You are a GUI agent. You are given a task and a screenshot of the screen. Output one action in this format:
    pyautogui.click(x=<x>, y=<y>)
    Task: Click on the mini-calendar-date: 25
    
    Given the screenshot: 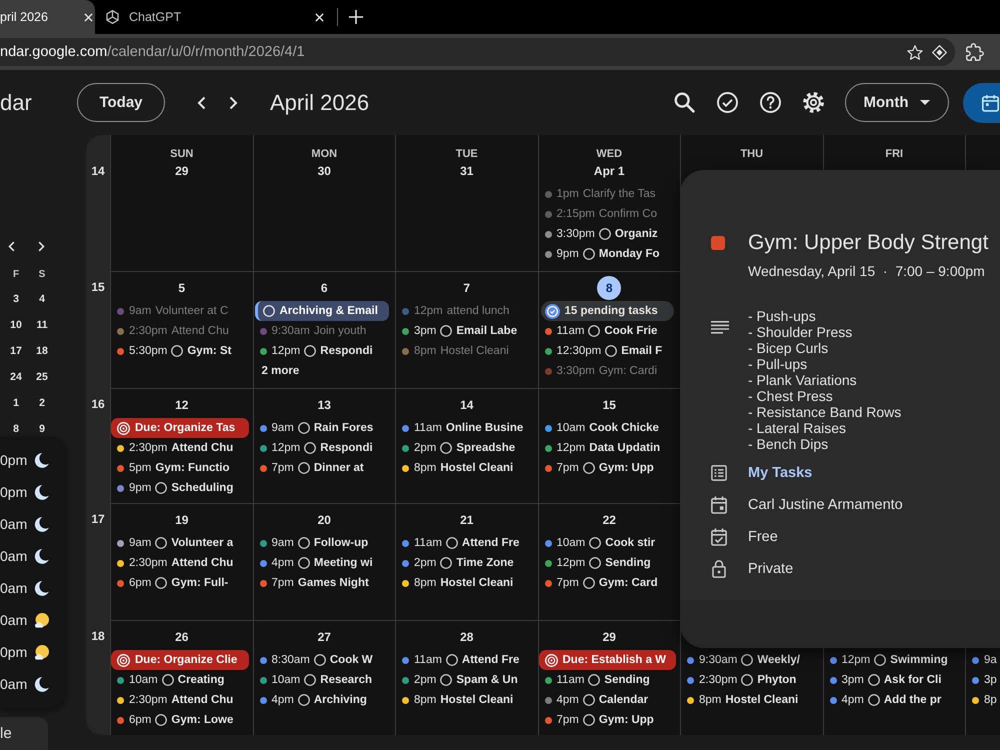 What is the action you would take?
    pyautogui.click(x=42, y=377)
    